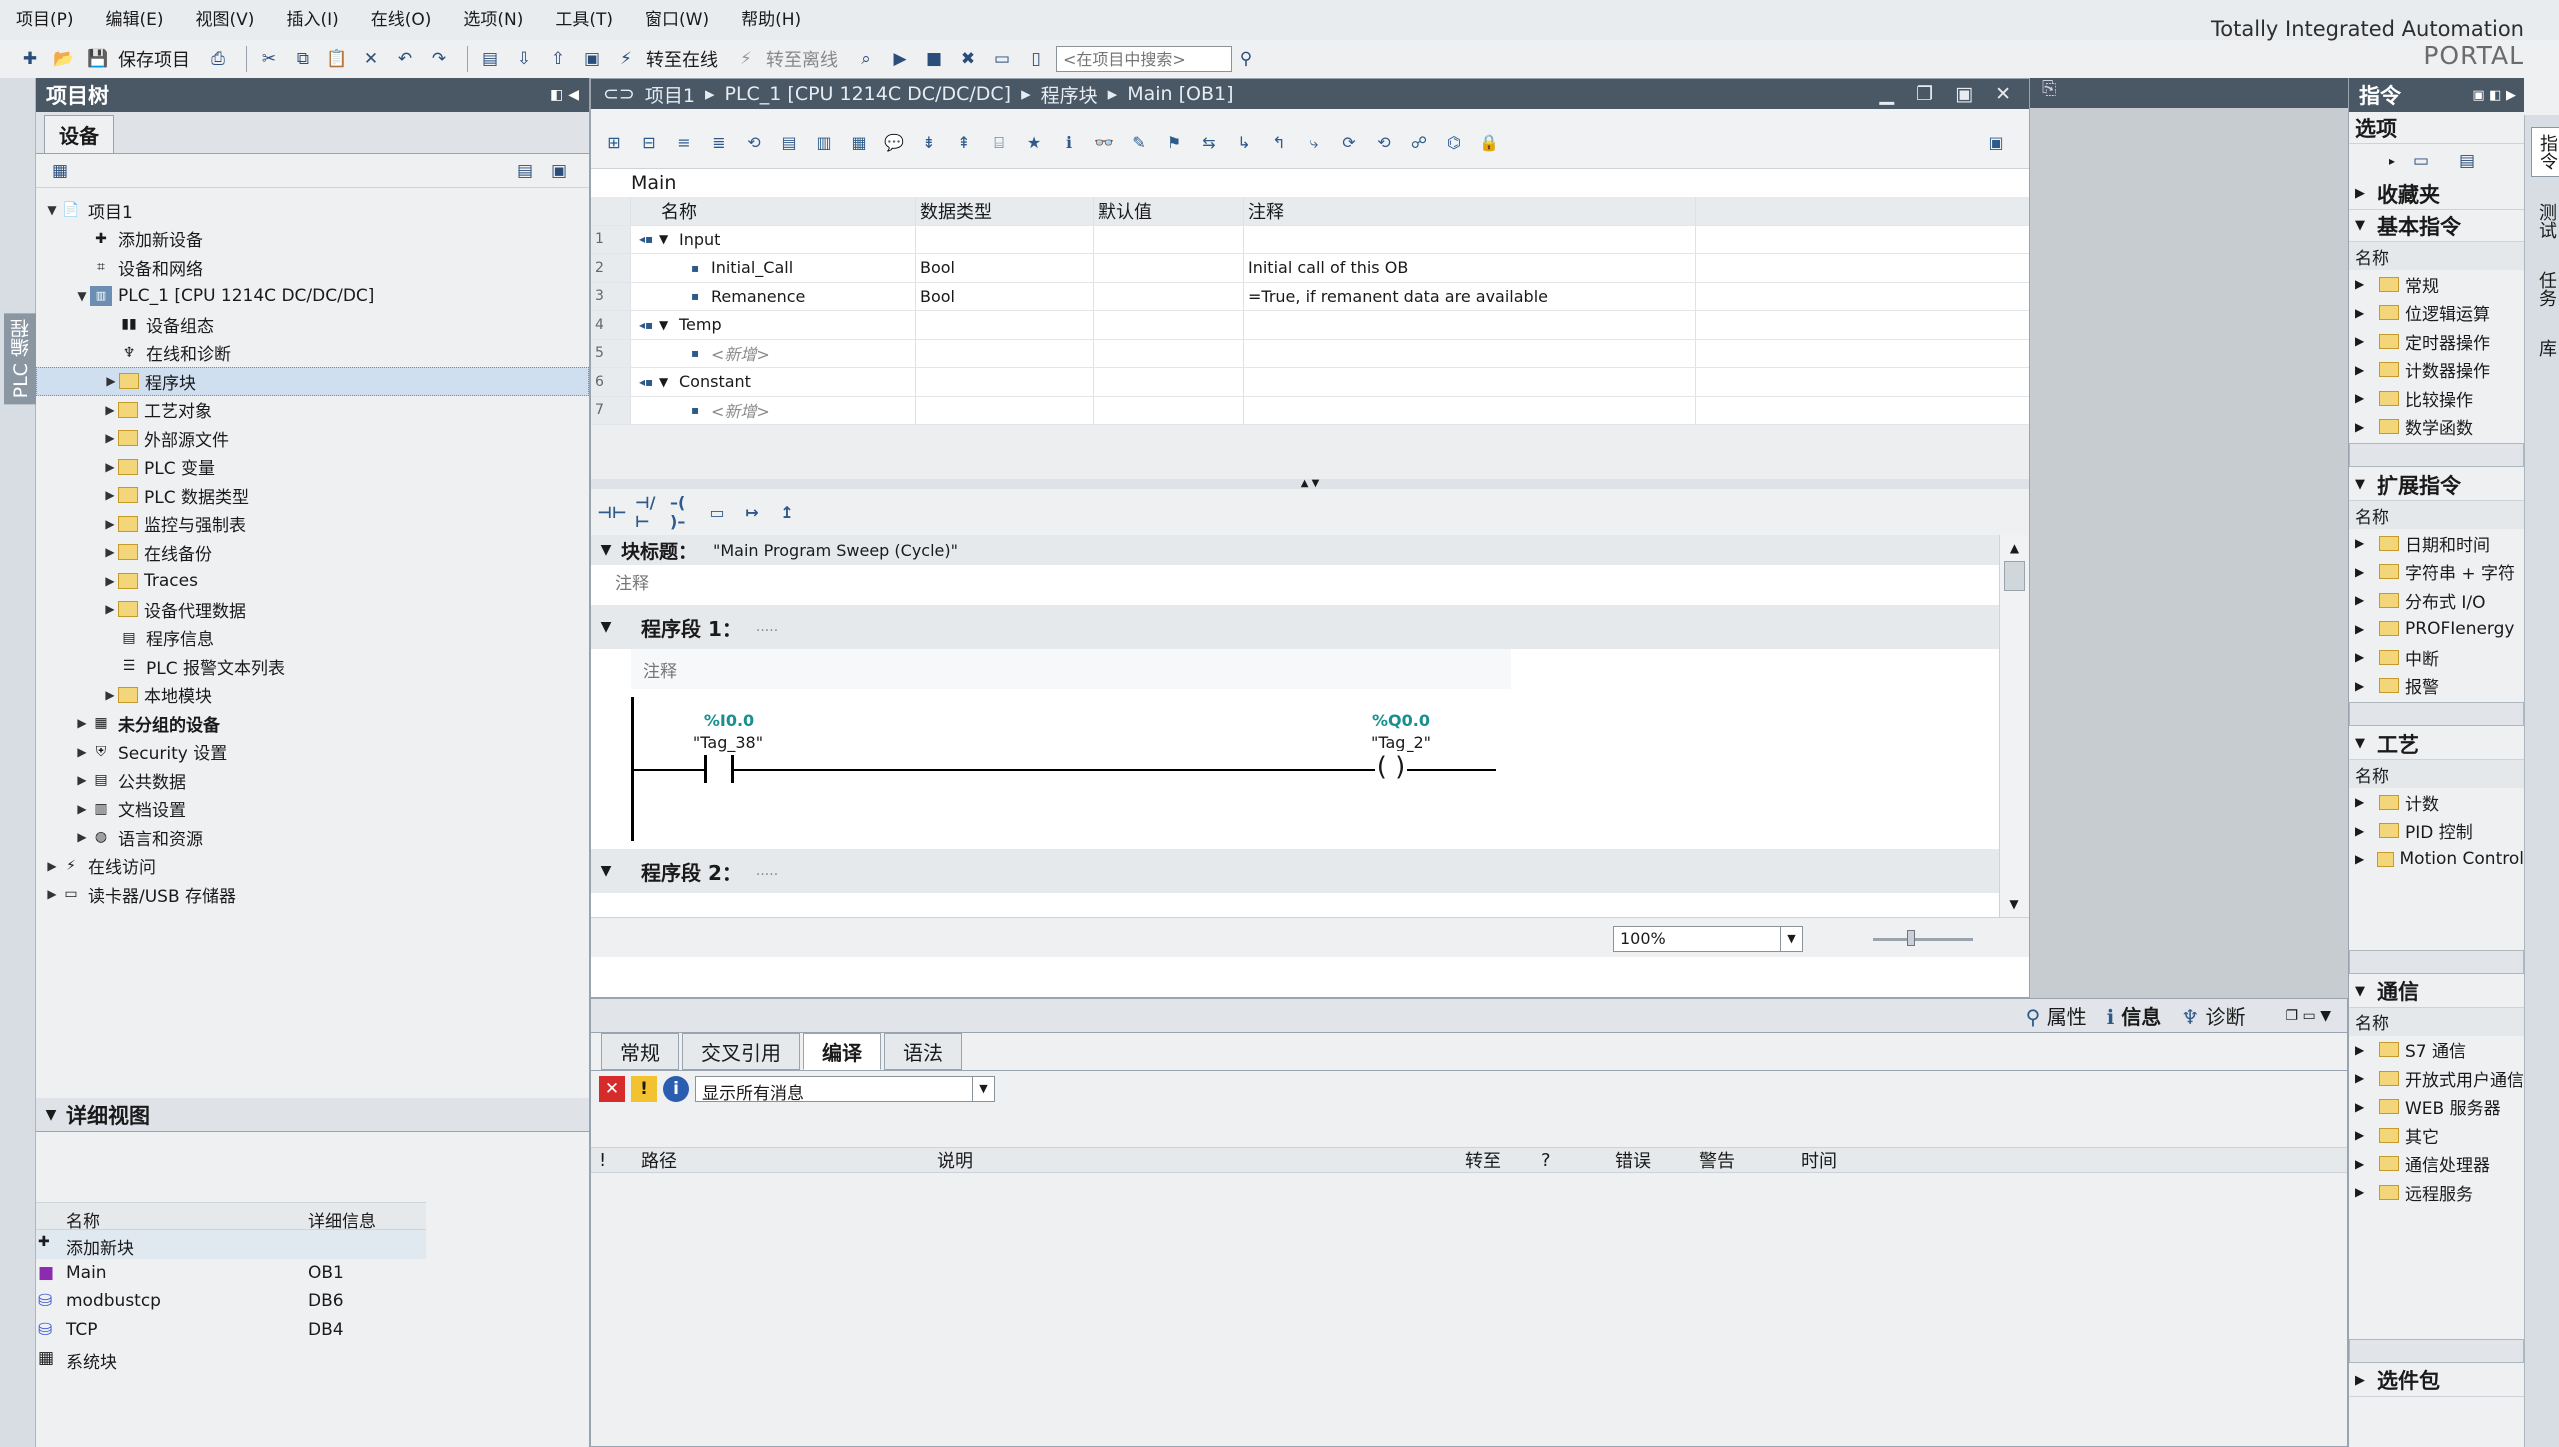 The image size is (2559, 1447). I want to click on close-all-icon: ▥, so click(824, 143).